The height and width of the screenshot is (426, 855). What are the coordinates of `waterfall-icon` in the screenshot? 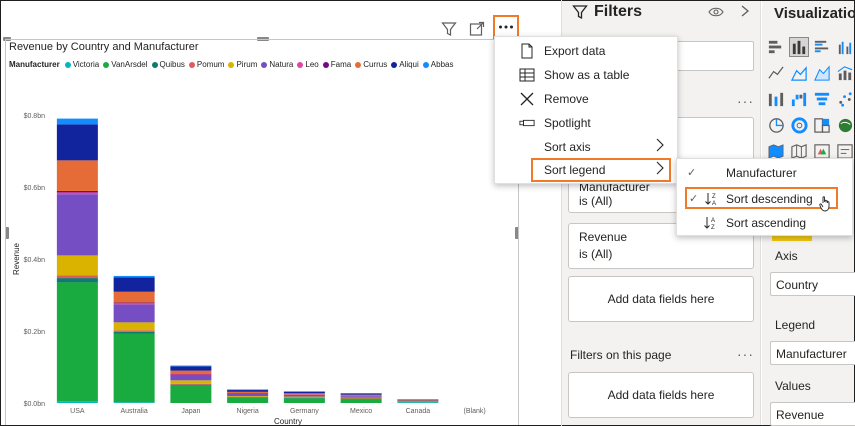 It's located at (799, 99).